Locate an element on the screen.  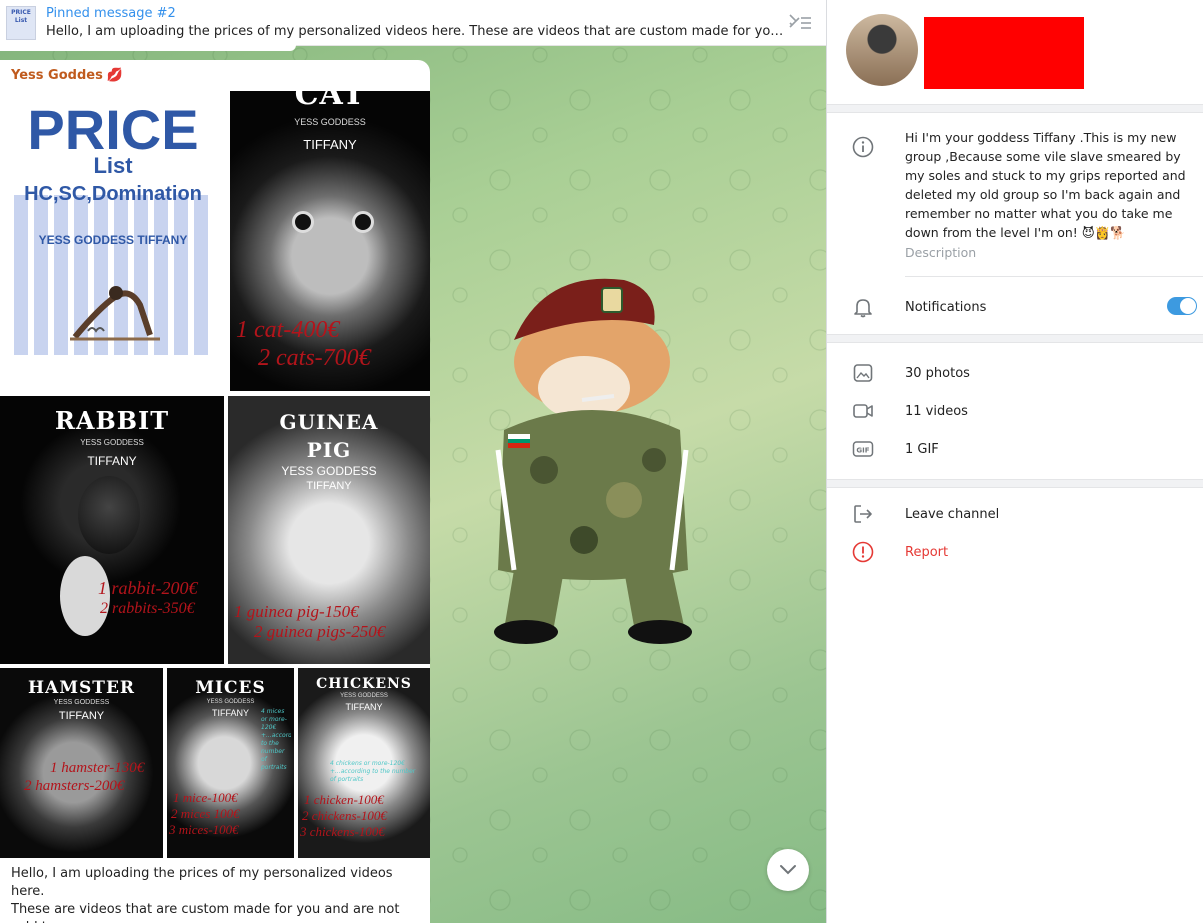
cat-eye-right is located at coordinates (363, 222).